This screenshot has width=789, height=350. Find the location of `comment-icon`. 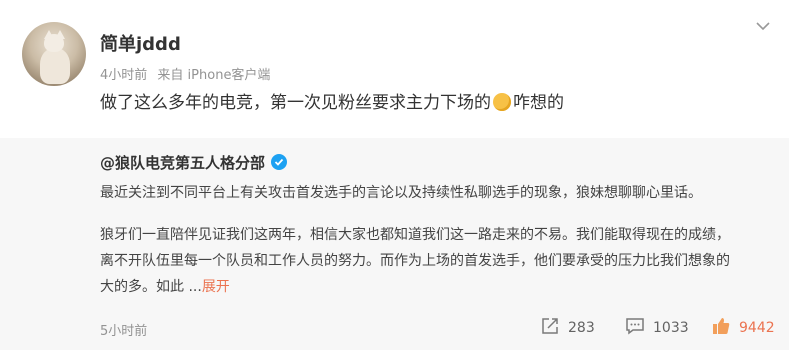

comment-icon is located at coordinates (635, 326).